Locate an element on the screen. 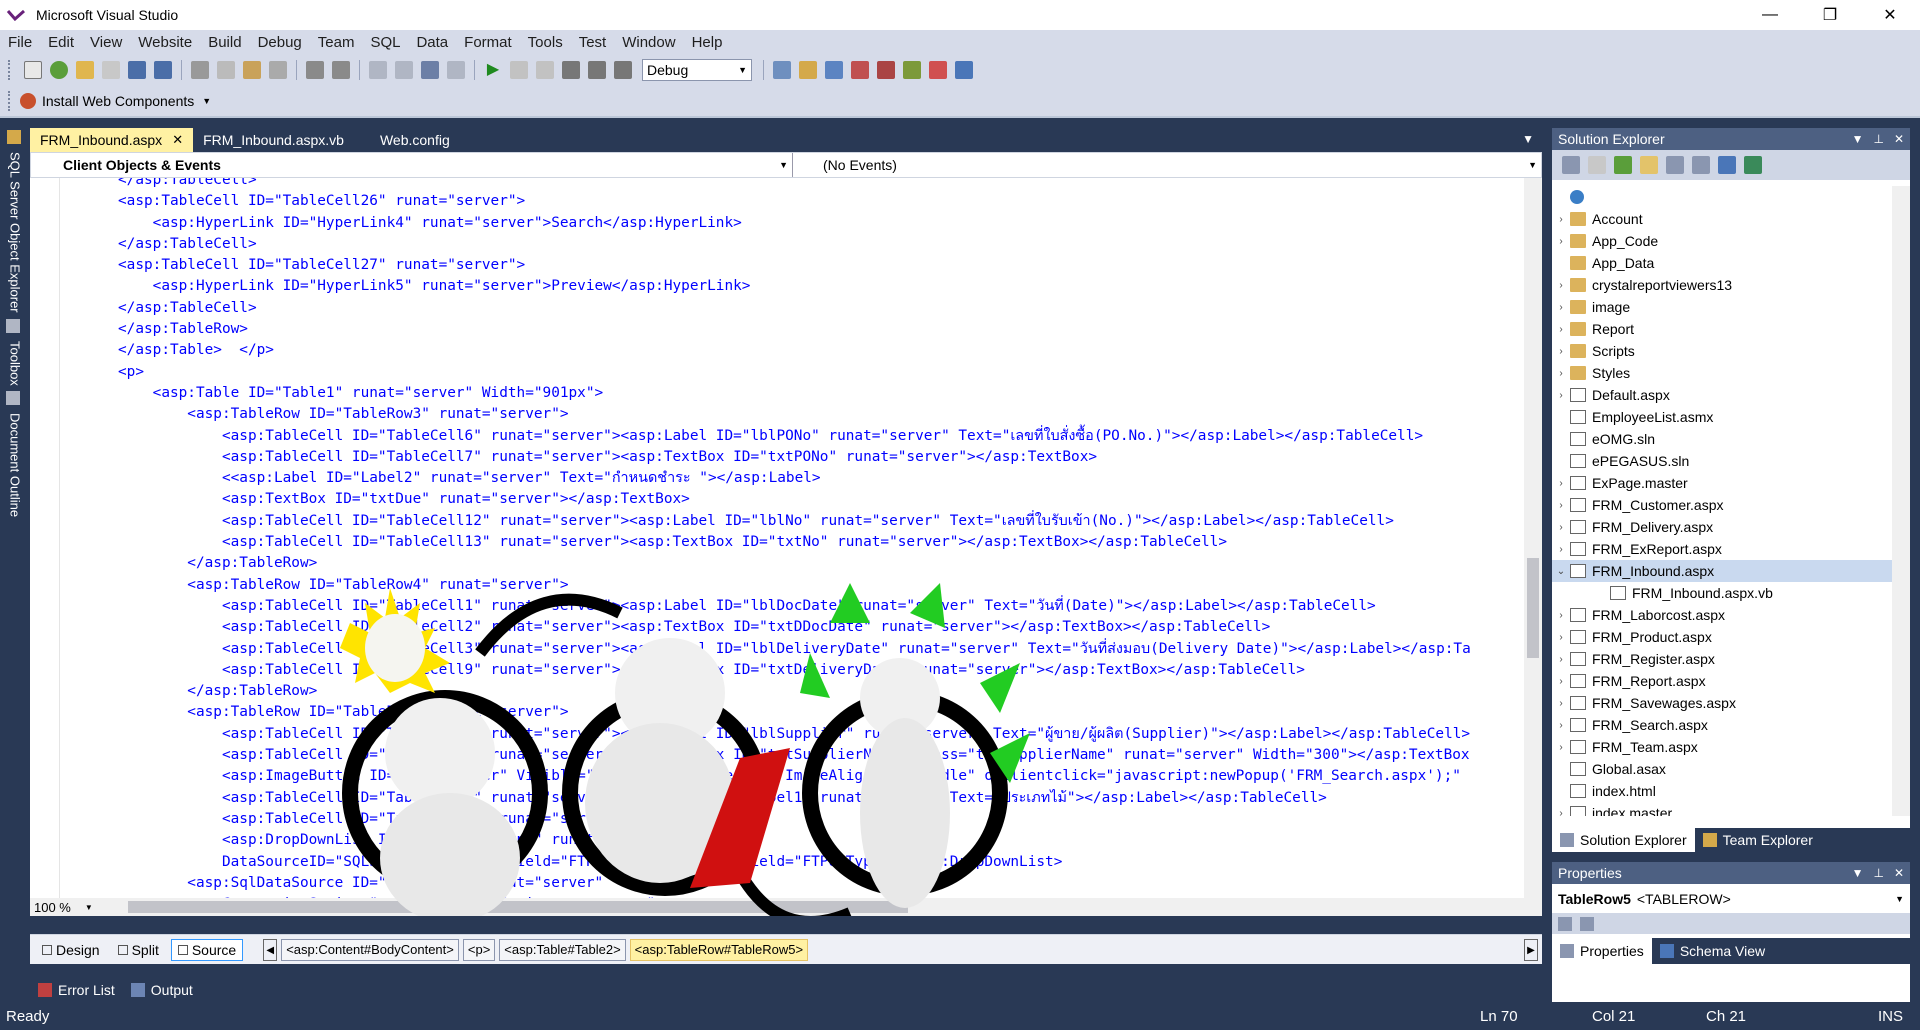 This screenshot has height=1030, width=1920. tree-item-frm-product-aspx: › FRM_Product.aspx is located at coordinates (1731, 637).